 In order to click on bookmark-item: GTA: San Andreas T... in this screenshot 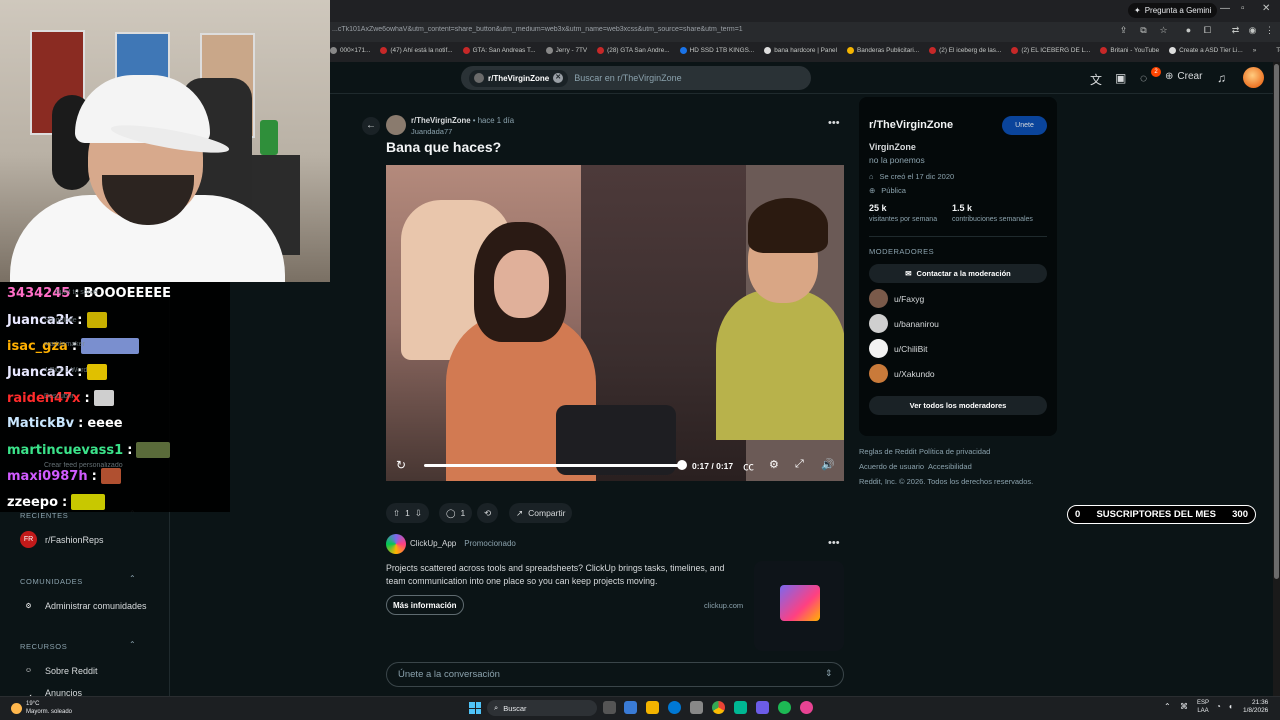, I will do `click(499, 50)`.